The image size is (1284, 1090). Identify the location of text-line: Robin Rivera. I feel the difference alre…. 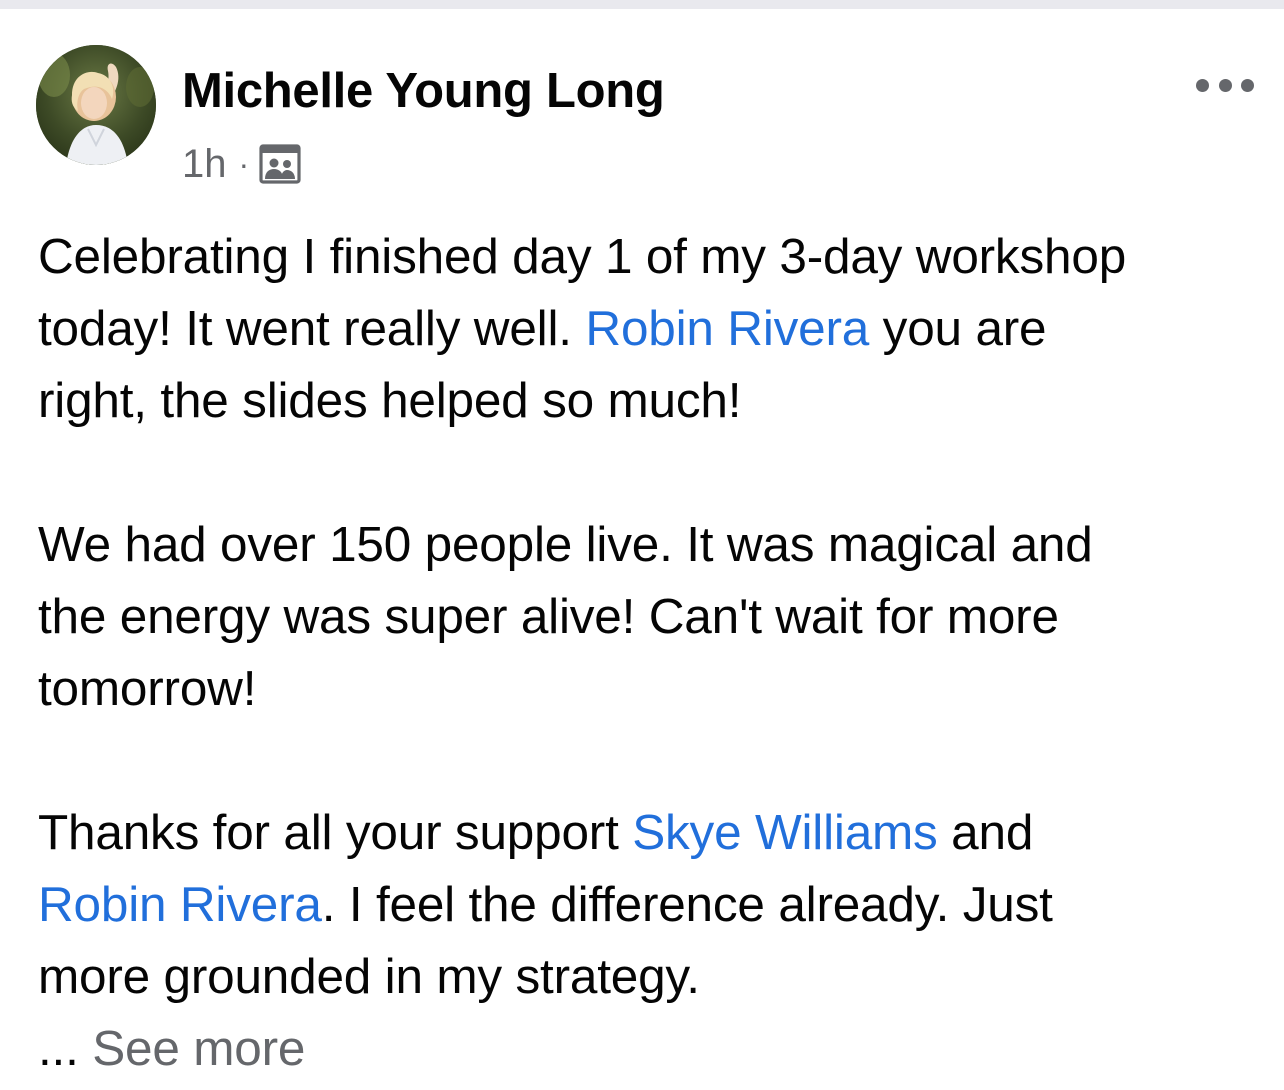
(653, 905).